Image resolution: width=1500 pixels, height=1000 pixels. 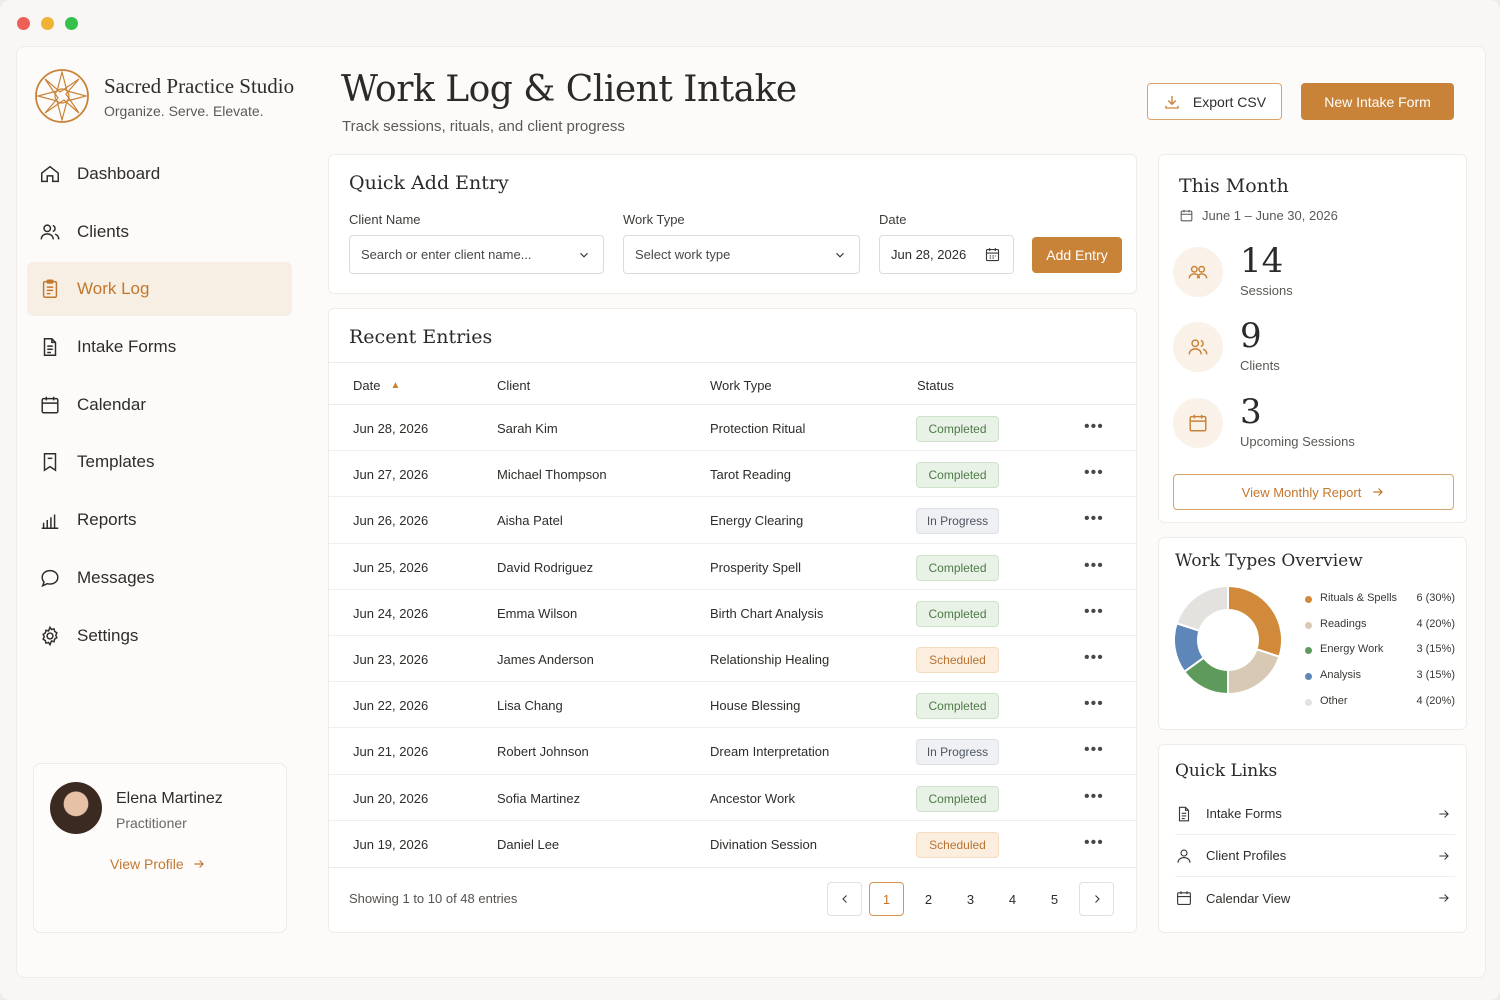 What do you see at coordinates (159, 232) in the screenshot?
I see `sidebar-item-clients: Clients` at bounding box center [159, 232].